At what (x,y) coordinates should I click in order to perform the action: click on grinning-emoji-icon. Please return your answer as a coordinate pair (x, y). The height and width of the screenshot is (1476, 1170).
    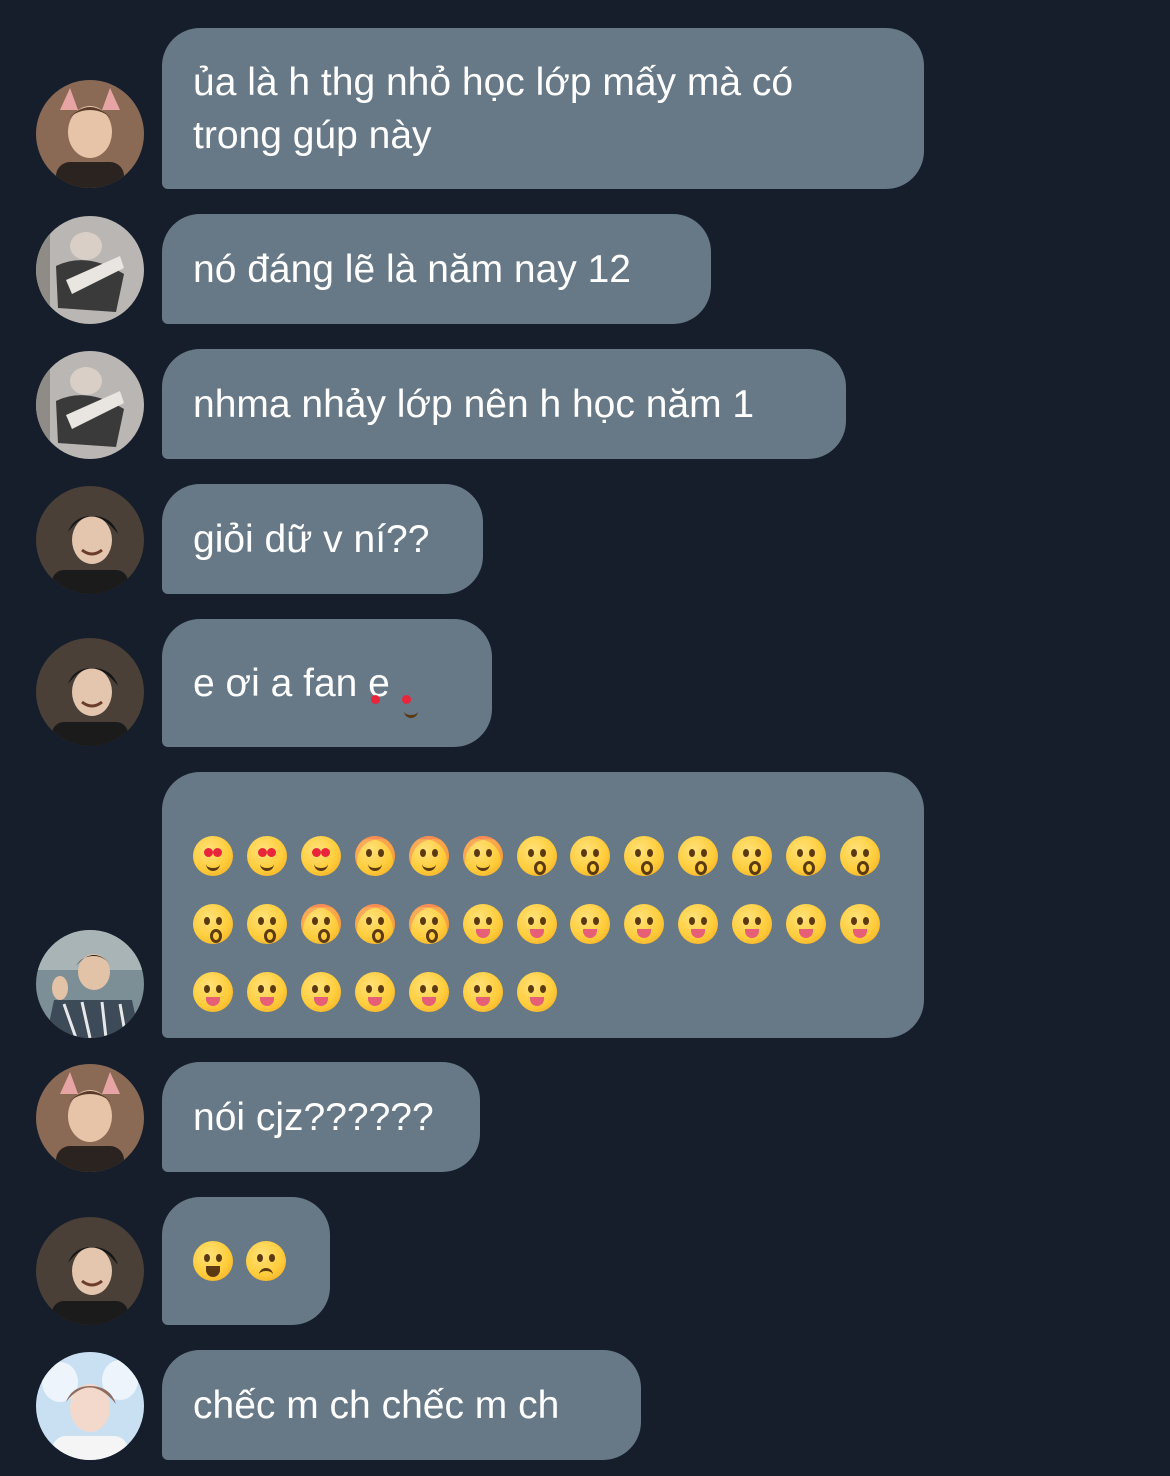
    Looking at the image, I should click on (219, 1261).